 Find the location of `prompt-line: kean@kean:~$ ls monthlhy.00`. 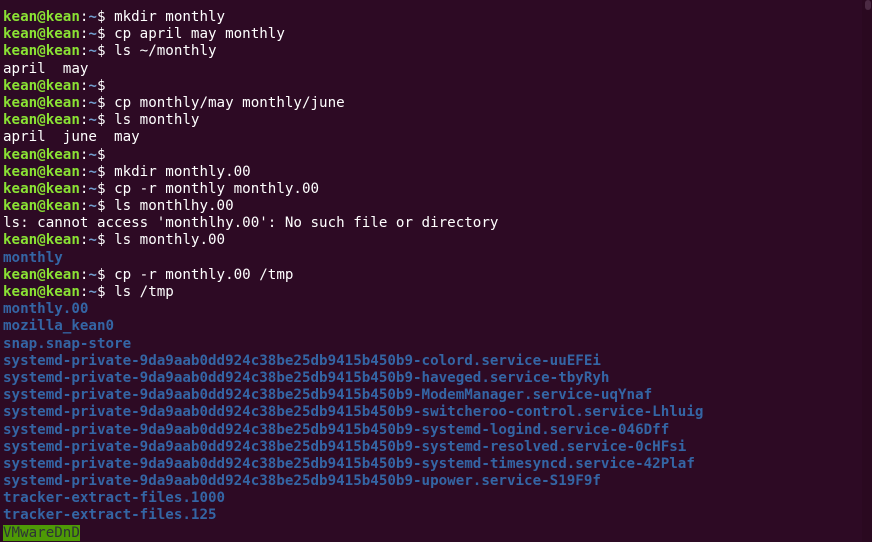

prompt-line: kean@kean:~$ ls monthlhy.00 is located at coordinates (431, 206).